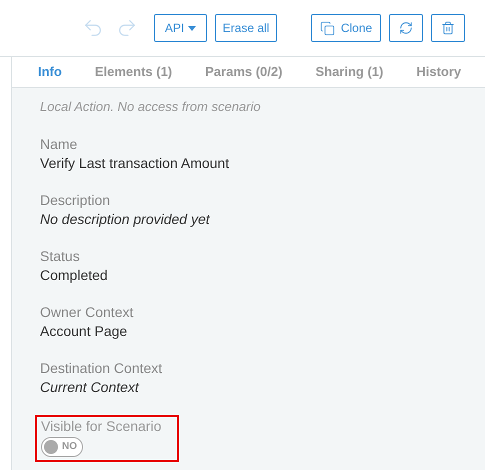 The image size is (485, 470). I want to click on toggle-switch: NO, so click(62, 446).